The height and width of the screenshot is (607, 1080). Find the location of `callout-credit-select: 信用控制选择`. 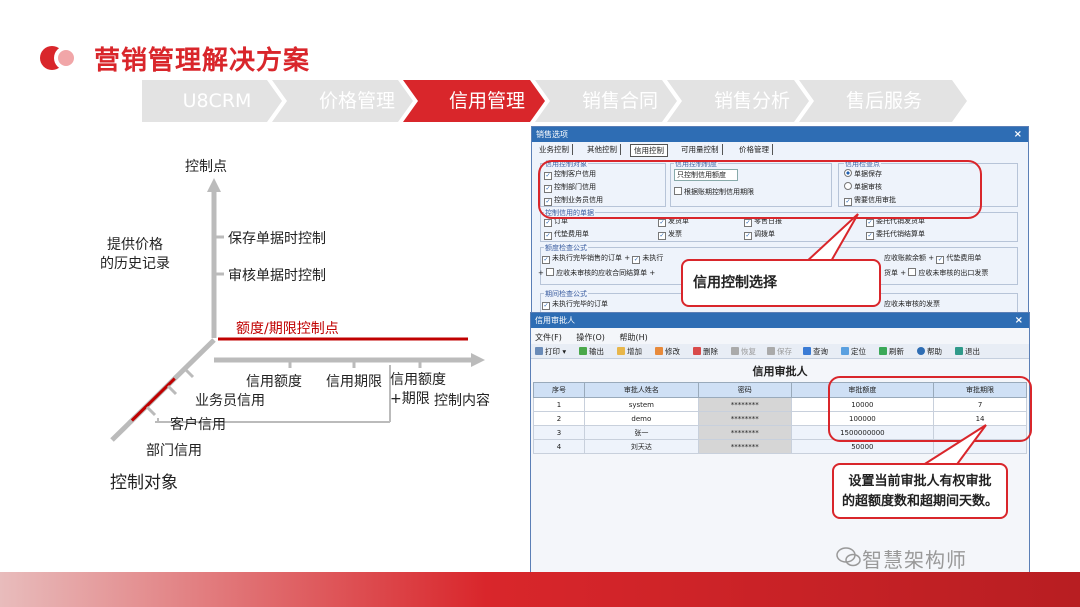

callout-credit-select: 信用控制选择 is located at coordinates (781, 283).